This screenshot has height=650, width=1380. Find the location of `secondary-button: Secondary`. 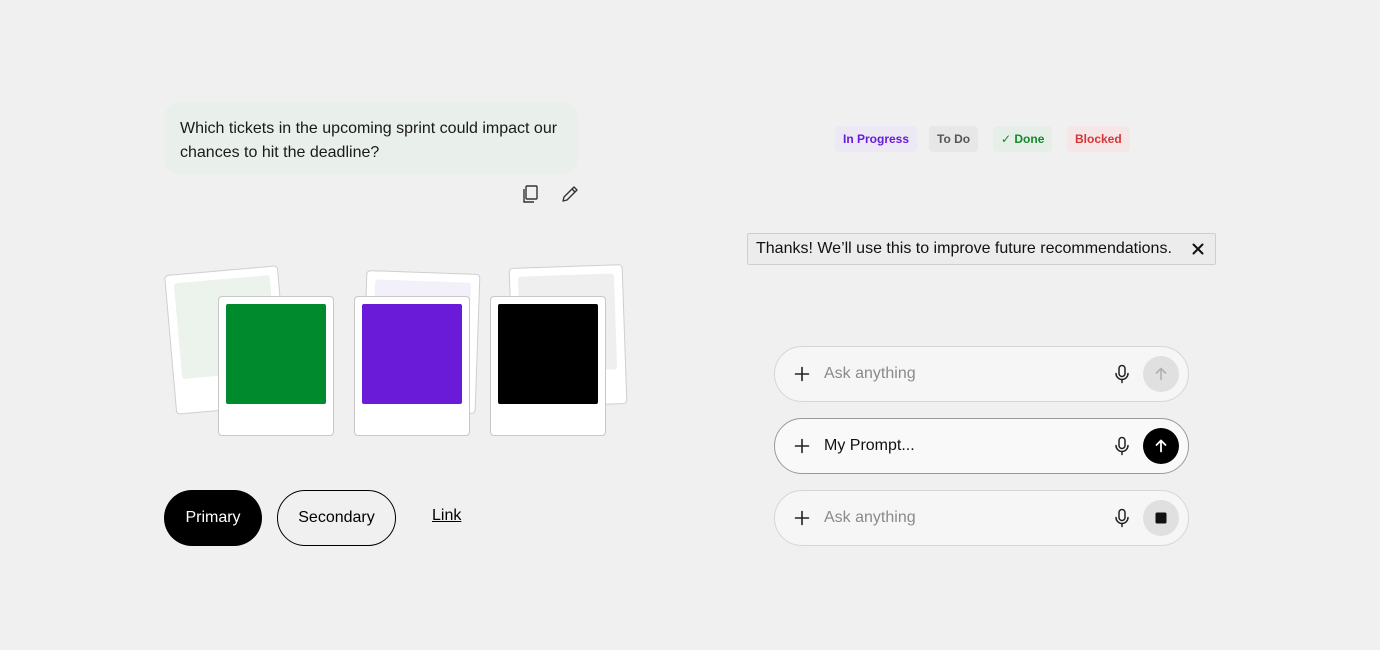

secondary-button: Secondary is located at coordinates (336, 518).